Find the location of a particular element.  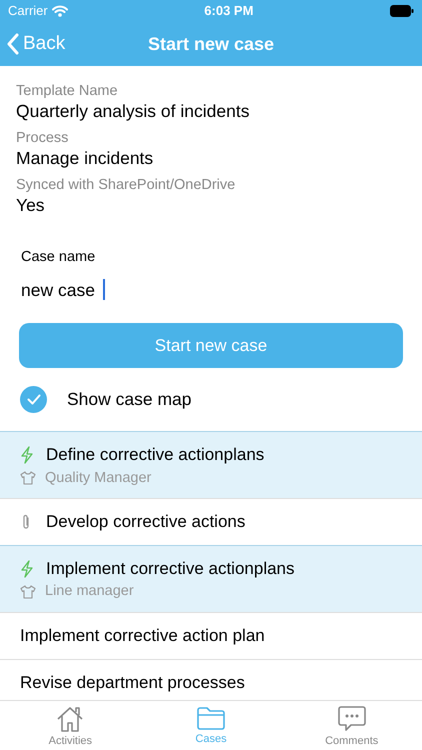

step-title: Develop corrective actions is located at coordinates (146, 522).